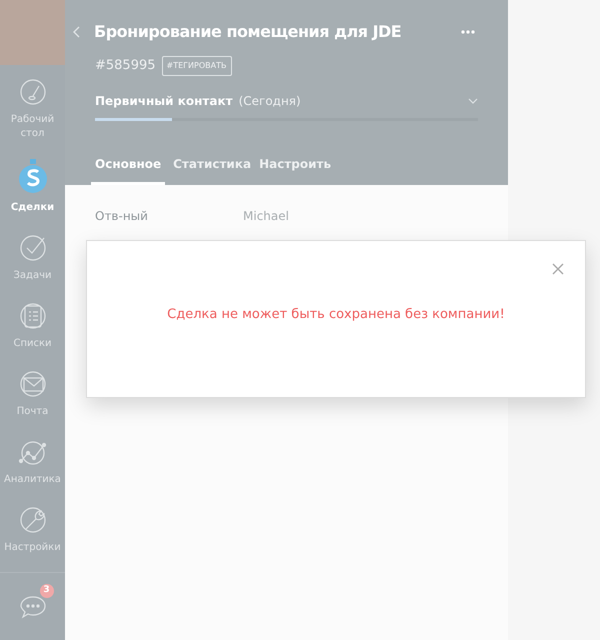 Image resolution: width=600 pixels, height=640 pixels. I want to click on dollar-icon, so click(33, 177).